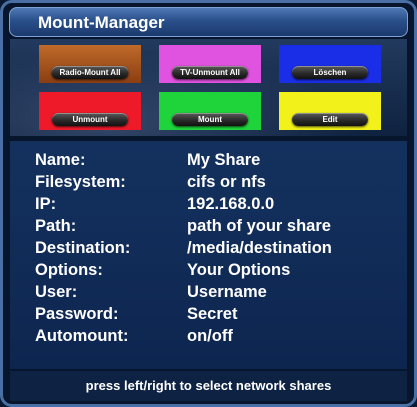 This screenshot has width=417, height=407. Describe the element at coordinates (226, 182) in the screenshot. I see `detail-value: cifs or nfs` at that location.